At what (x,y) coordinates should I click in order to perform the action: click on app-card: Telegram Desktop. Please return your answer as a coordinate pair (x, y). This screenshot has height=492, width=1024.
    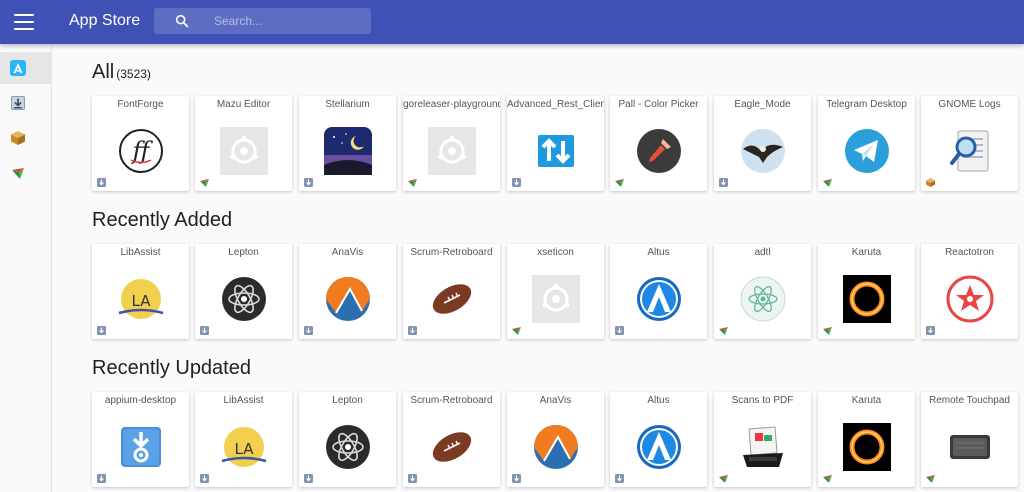
    Looking at the image, I should click on (866, 143).